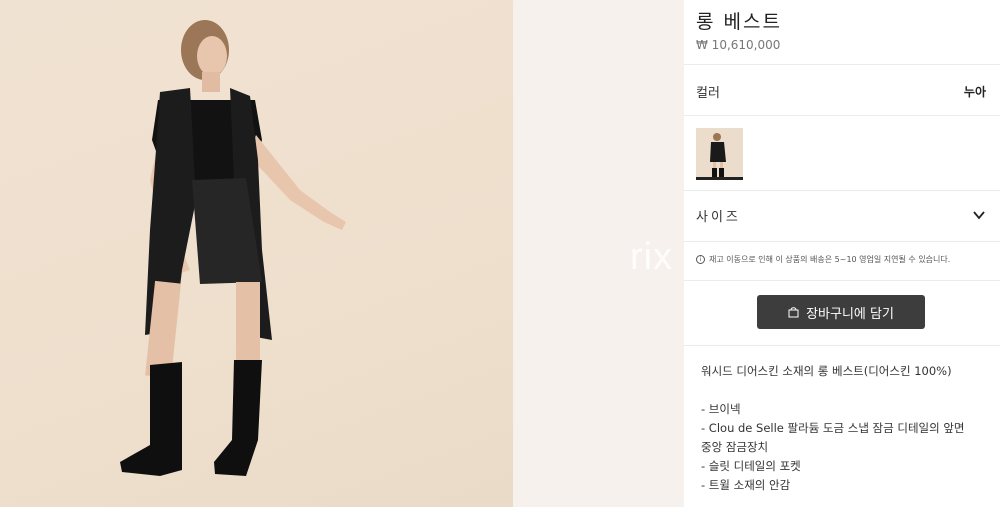 Image resolution: width=1000 pixels, height=507 pixels. I want to click on color-swatch-thumbnail, so click(719, 154).